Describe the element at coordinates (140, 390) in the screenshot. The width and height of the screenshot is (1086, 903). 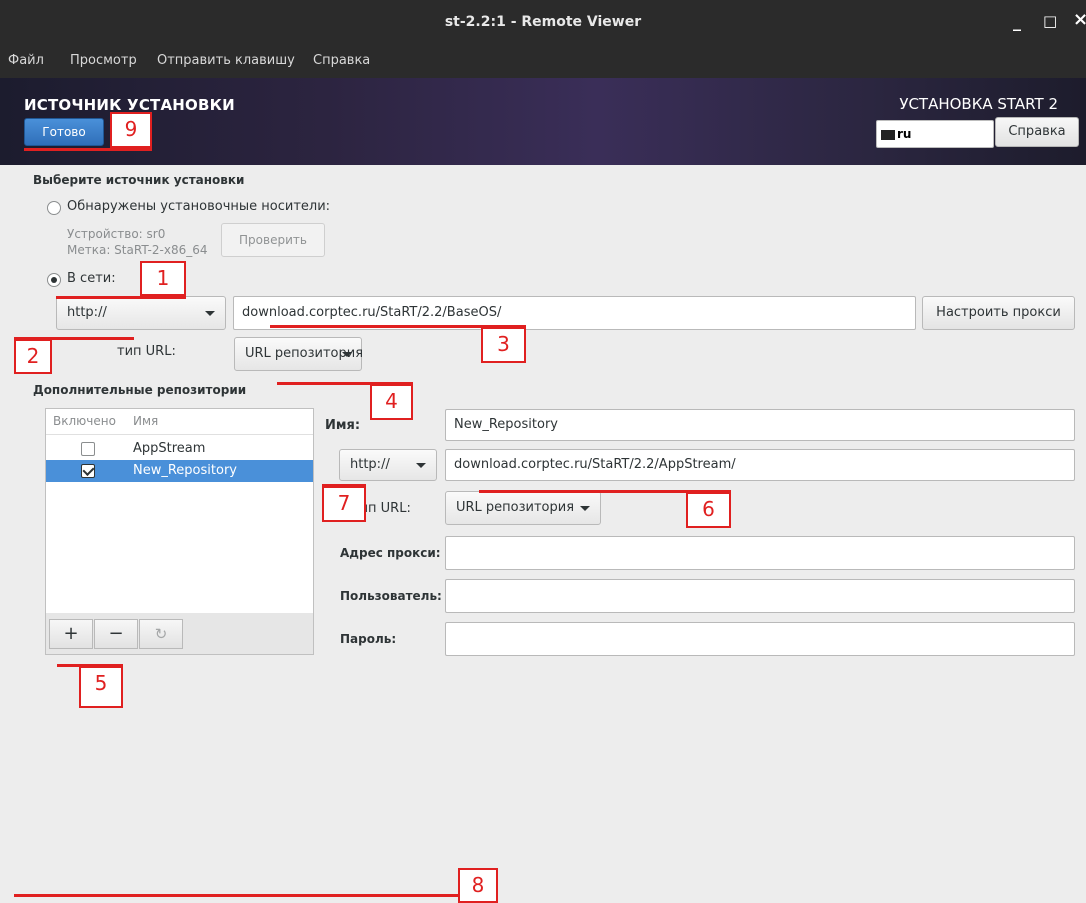
I see `repos-section-title: Дополнительные репозитории` at that location.